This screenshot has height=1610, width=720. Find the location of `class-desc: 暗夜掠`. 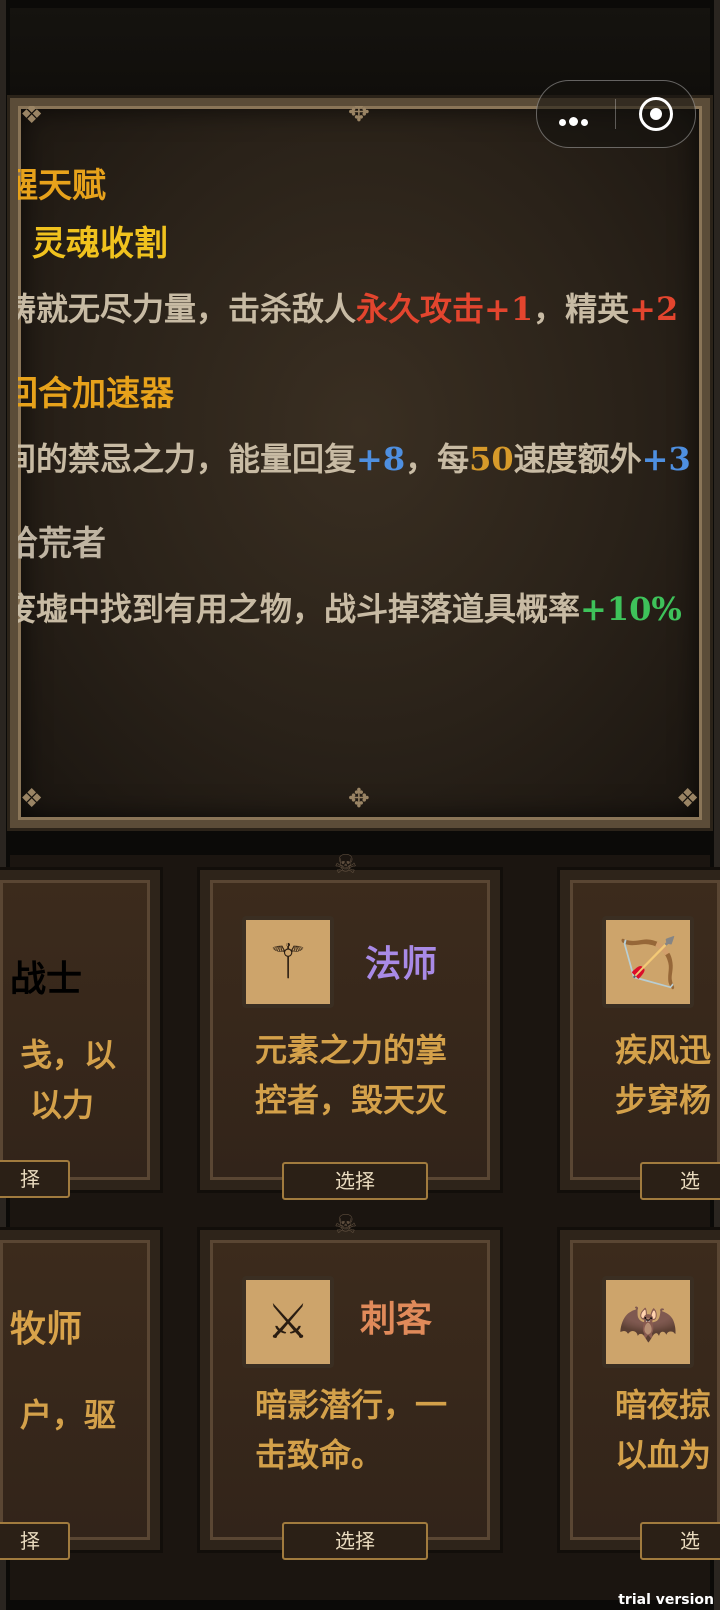

class-desc: 暗夜掠 is located at coordinates (663, 1405).